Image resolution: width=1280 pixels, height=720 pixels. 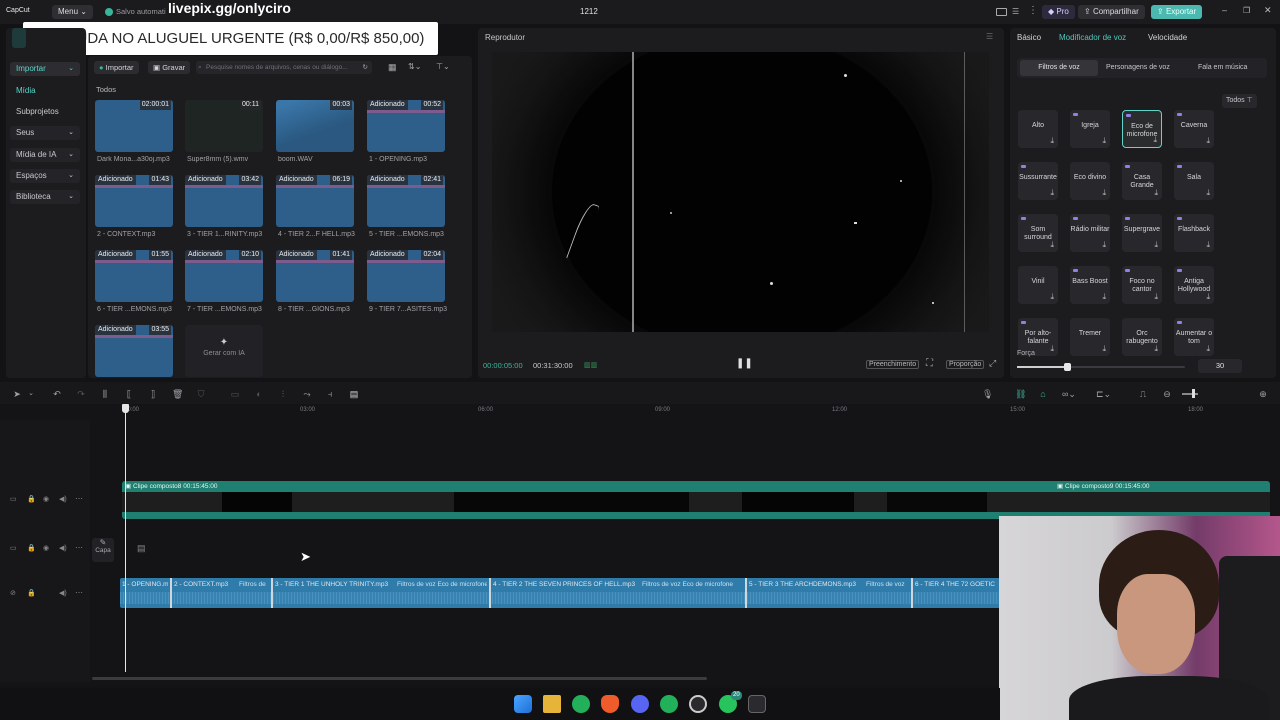 I want to click on cover-button: ✎ Capa, so click(x=103, y=550).